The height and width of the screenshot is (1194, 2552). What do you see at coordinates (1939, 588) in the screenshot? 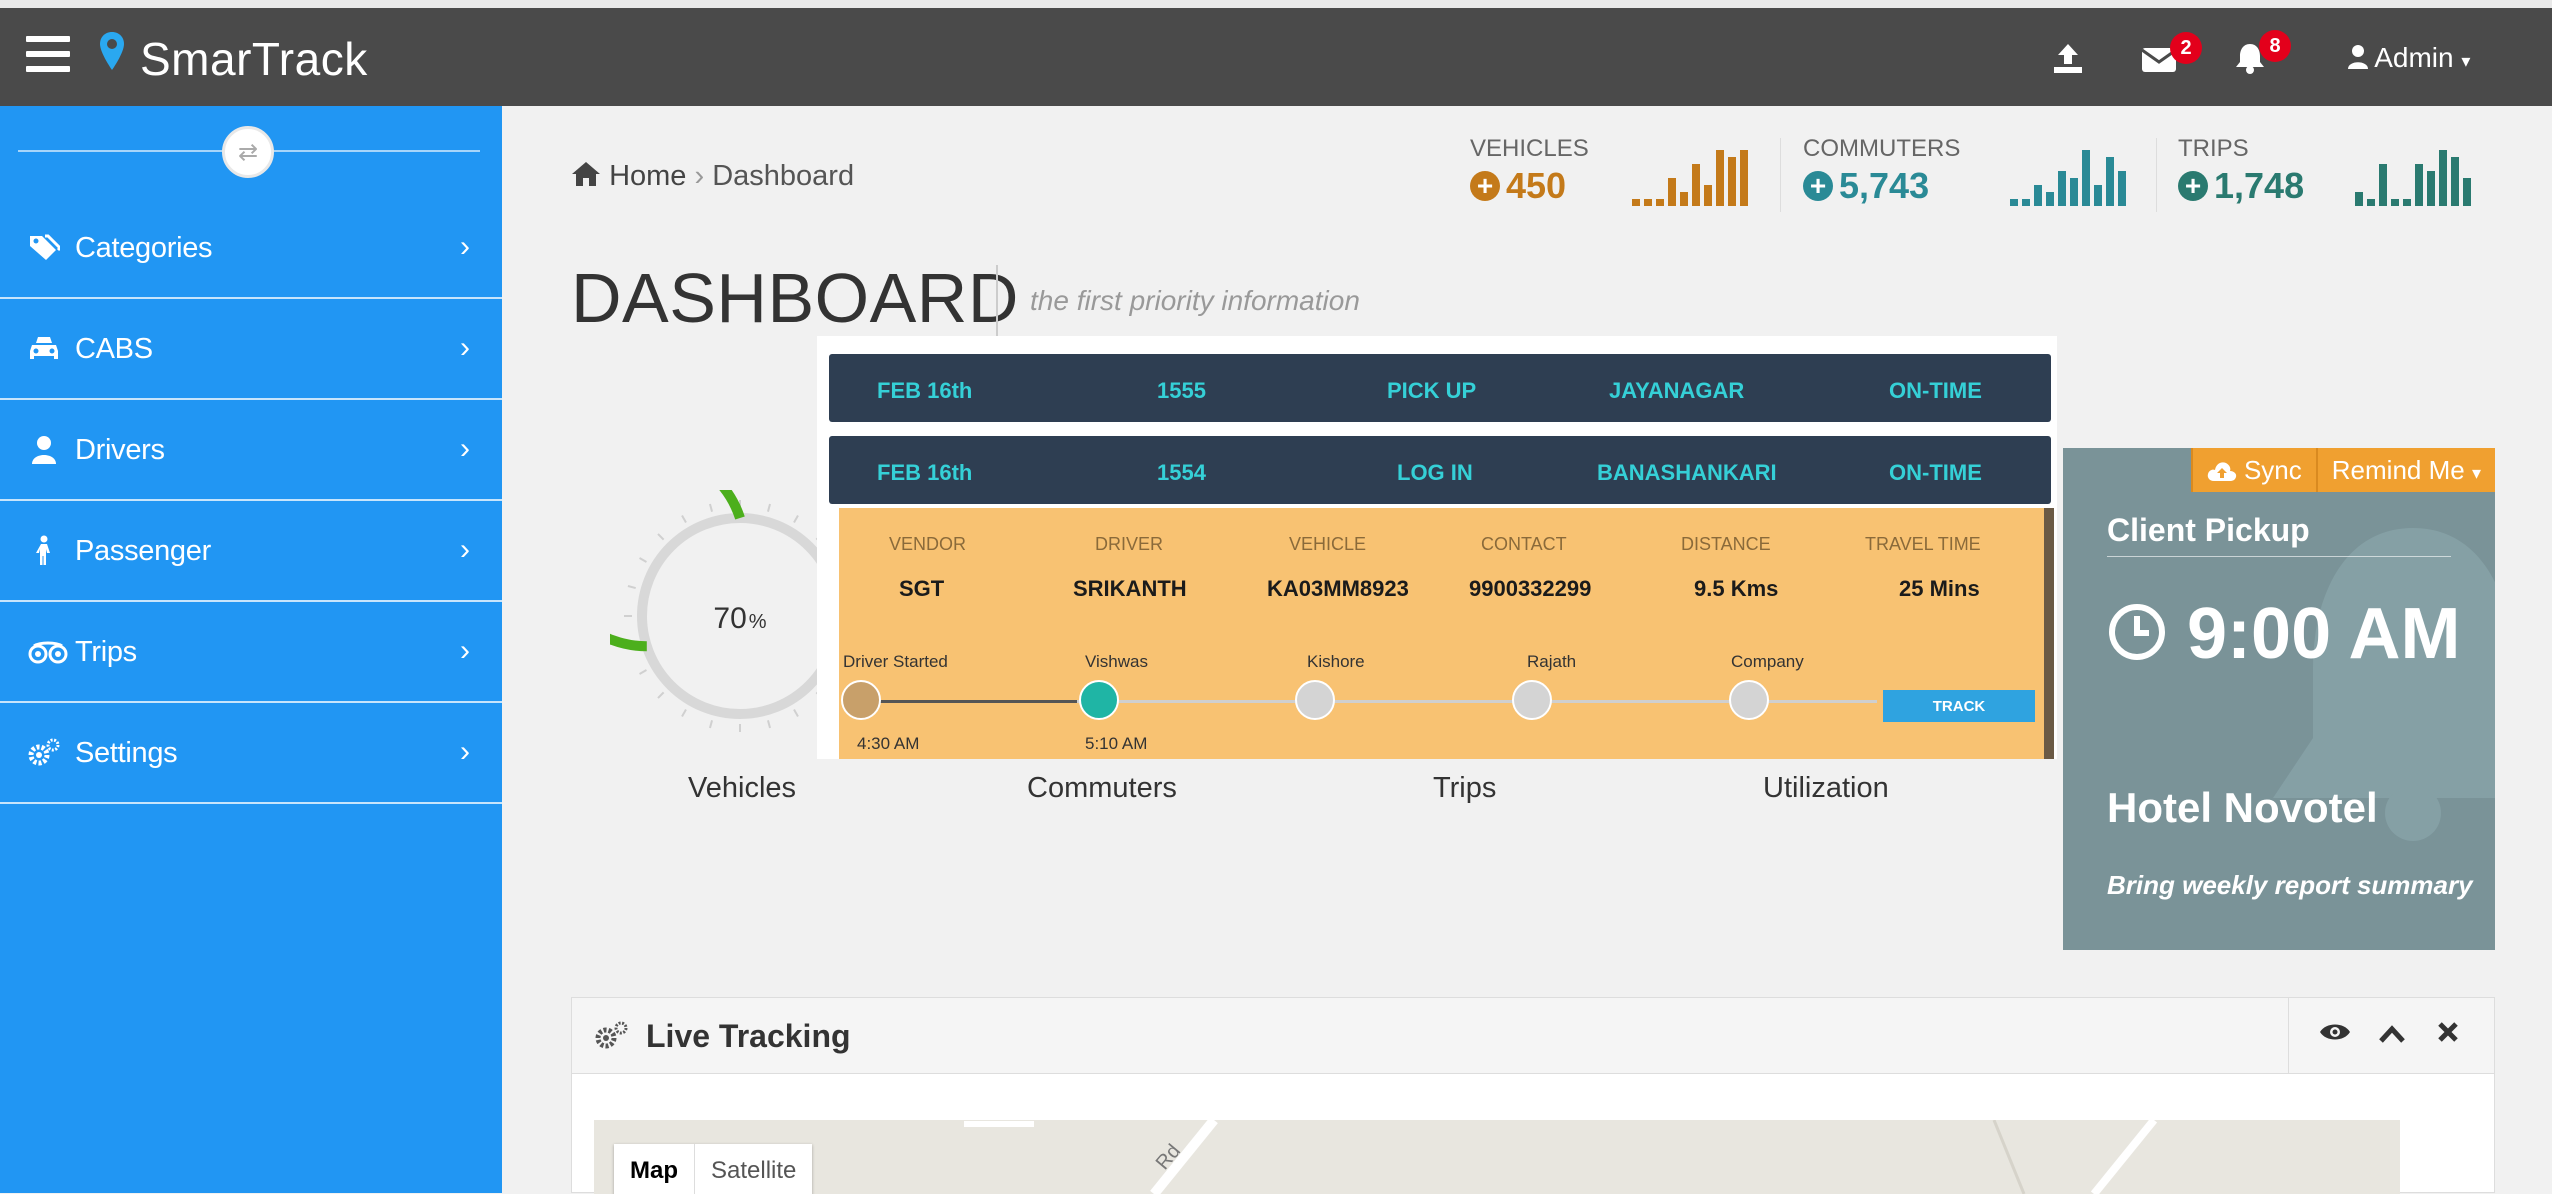
I see `detail-value: 25 Mins` at bounding box center [1939, 588].